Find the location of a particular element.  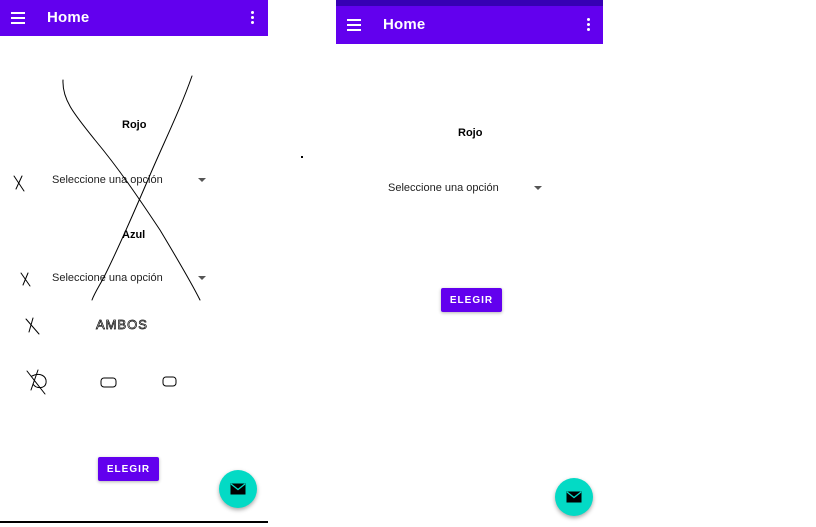

handwritten-text-ambos: AMBOS is located at coordinates (122, 324).